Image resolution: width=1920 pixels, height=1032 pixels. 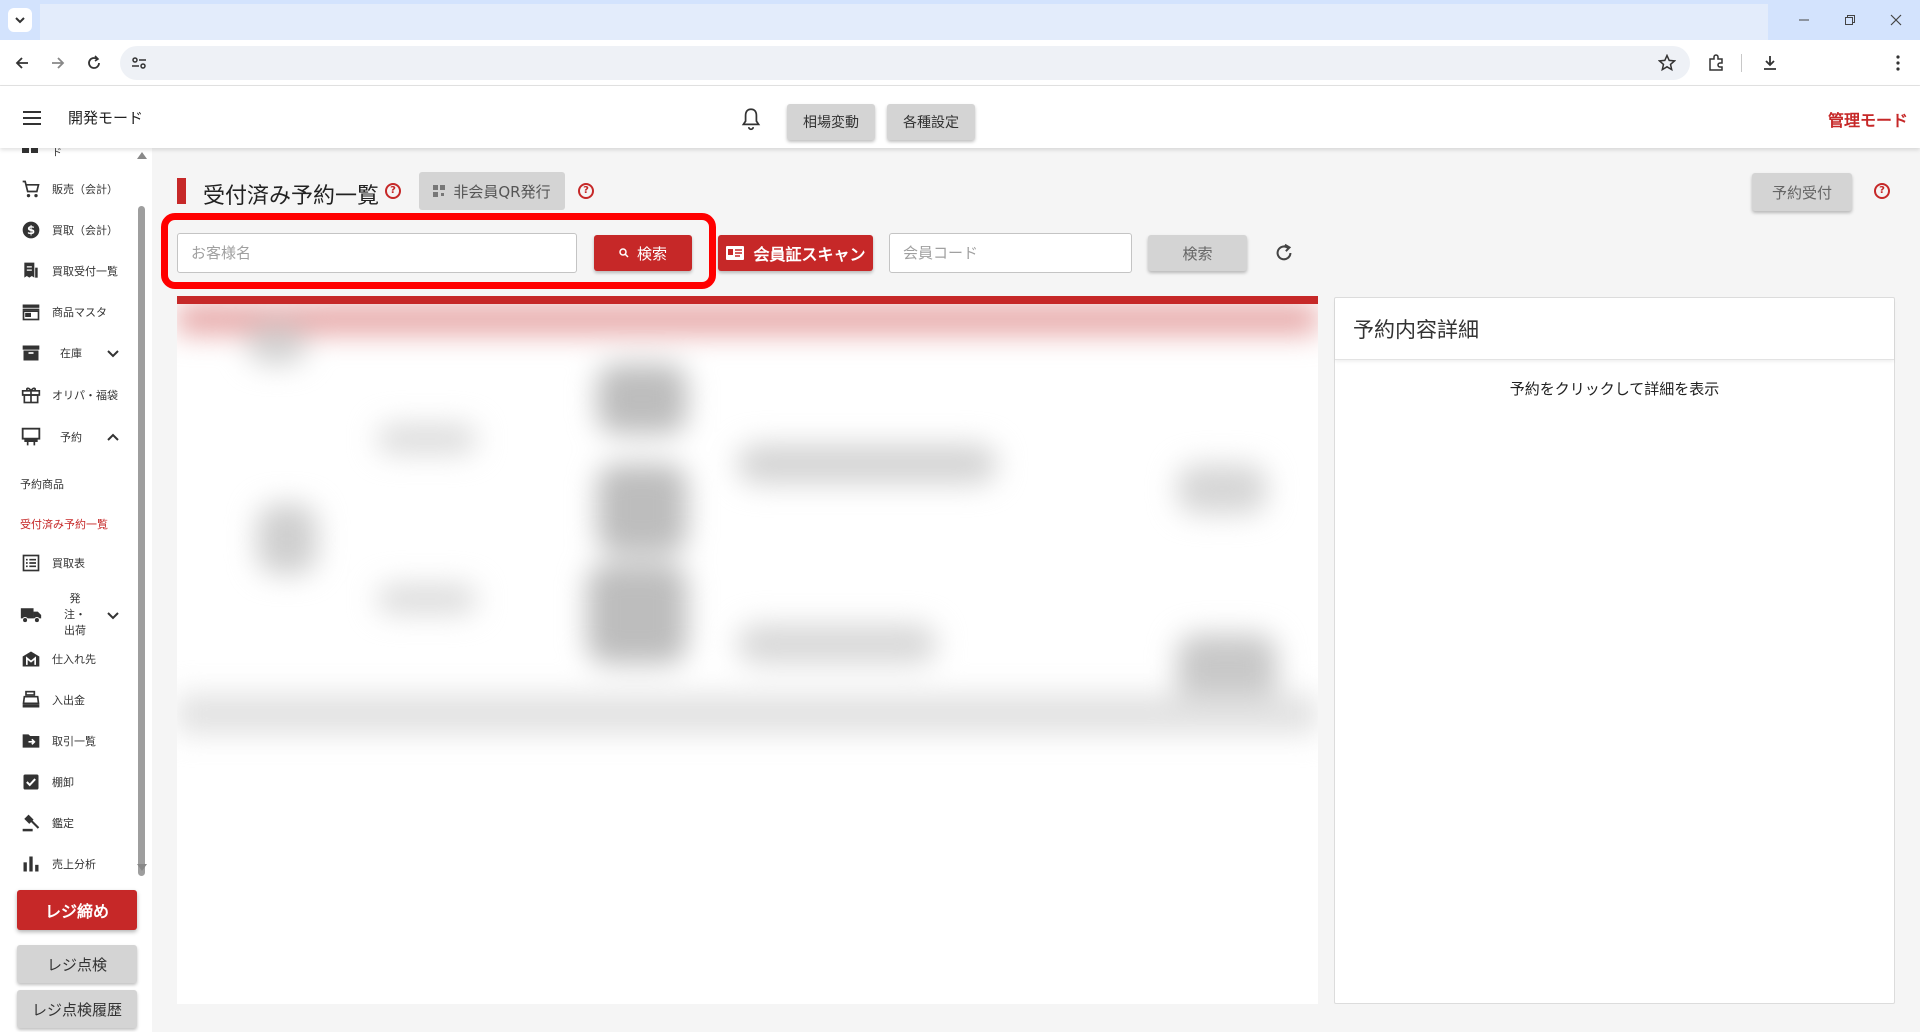 I want to click on download-icon, so click(x=1770, y=63).